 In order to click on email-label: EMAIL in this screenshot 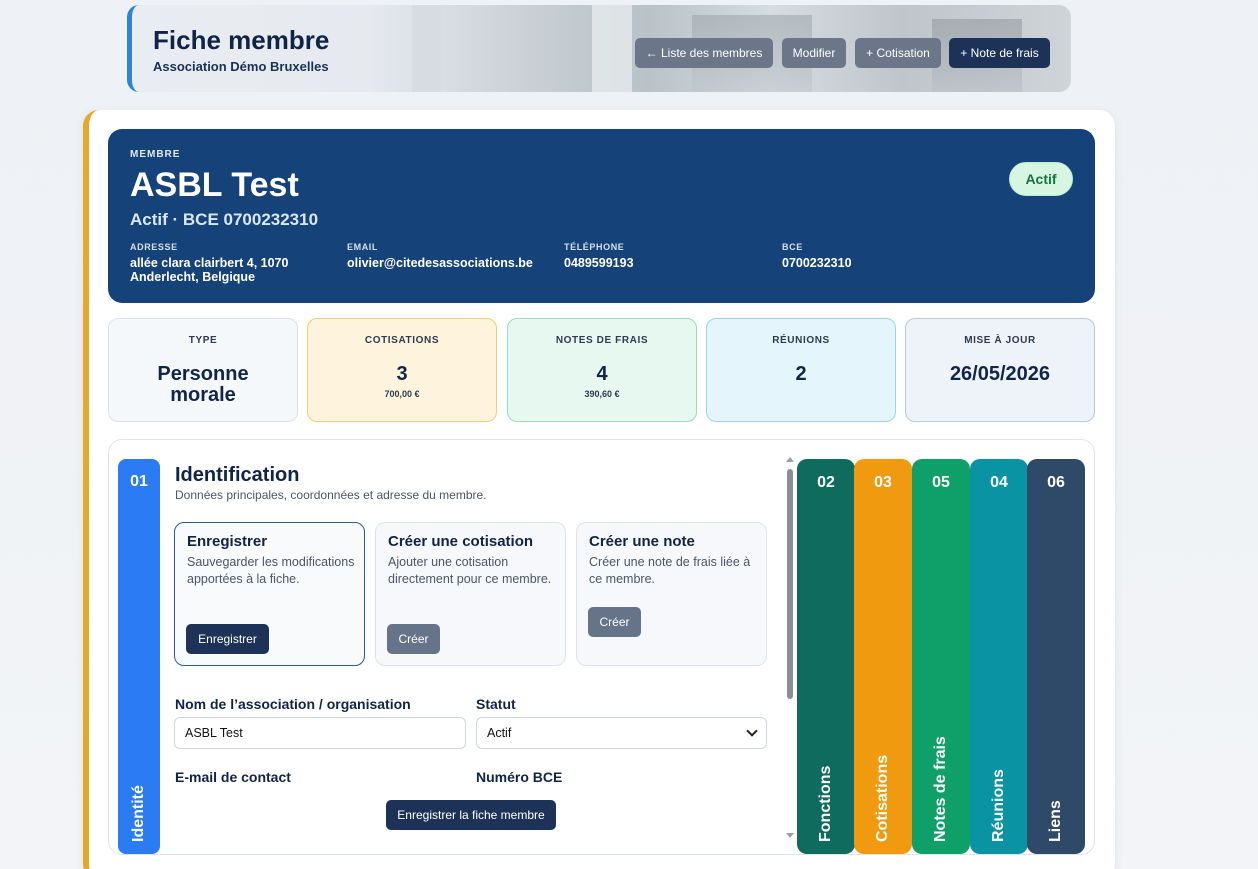, I will do `click(362, 247)`.